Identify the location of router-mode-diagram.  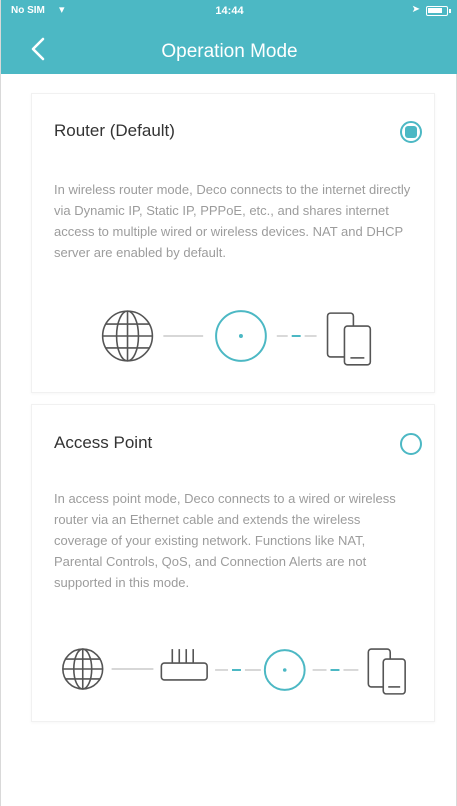
(233, 336).